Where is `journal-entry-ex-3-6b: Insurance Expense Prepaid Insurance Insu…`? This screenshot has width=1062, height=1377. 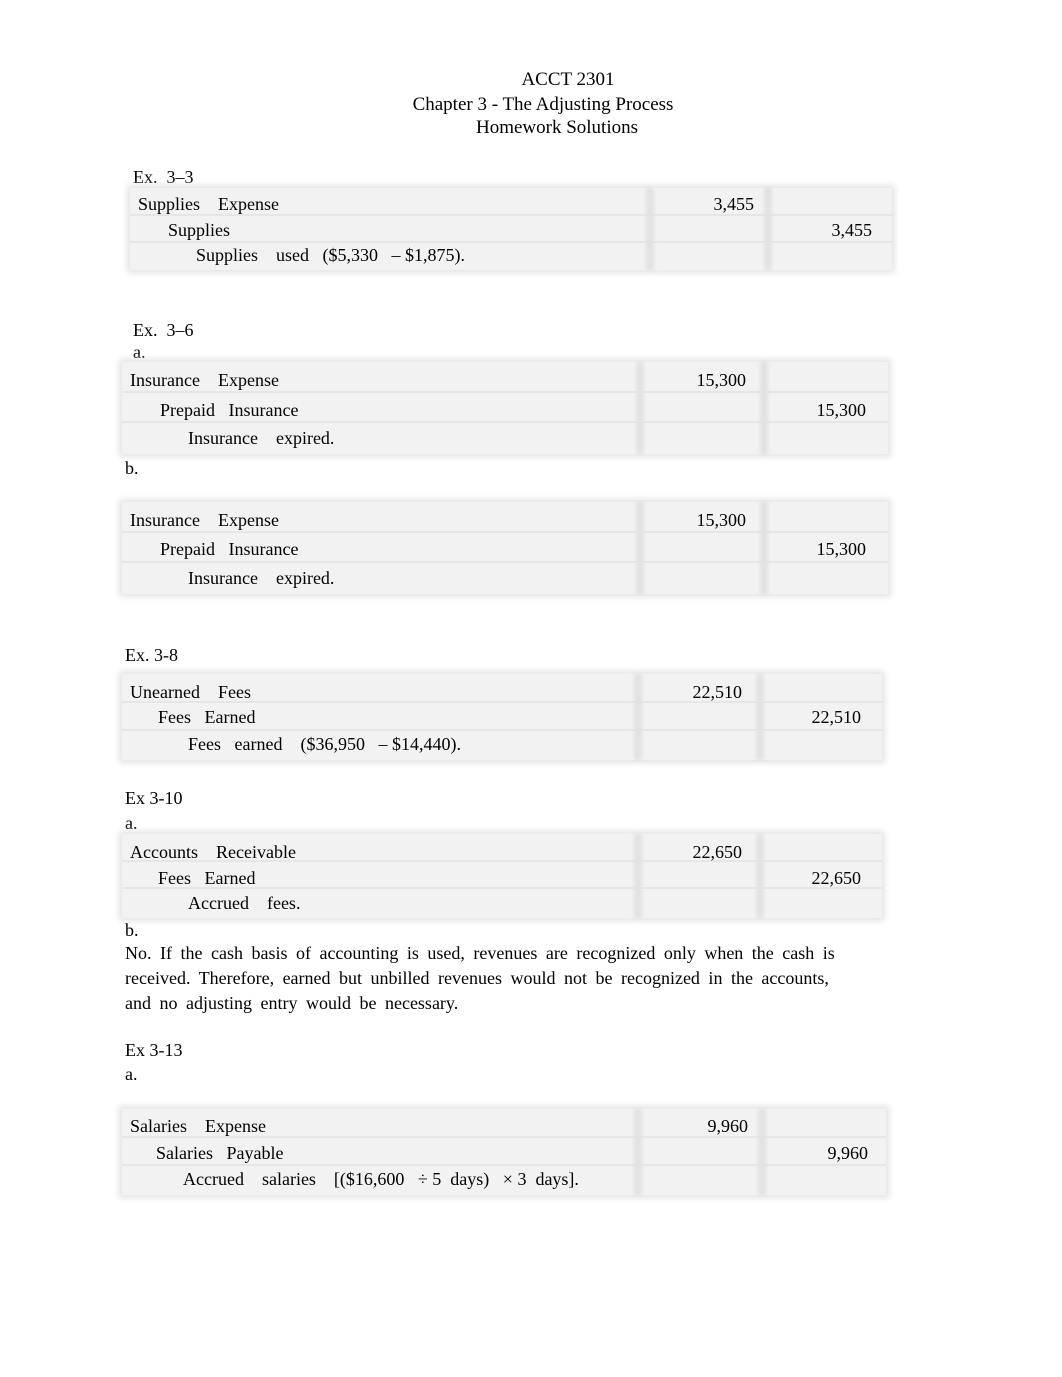
journal-entry-ex-3-6b: Insurance Expense Prepaid Insurance Insu… is located at coordinates (505, 548).